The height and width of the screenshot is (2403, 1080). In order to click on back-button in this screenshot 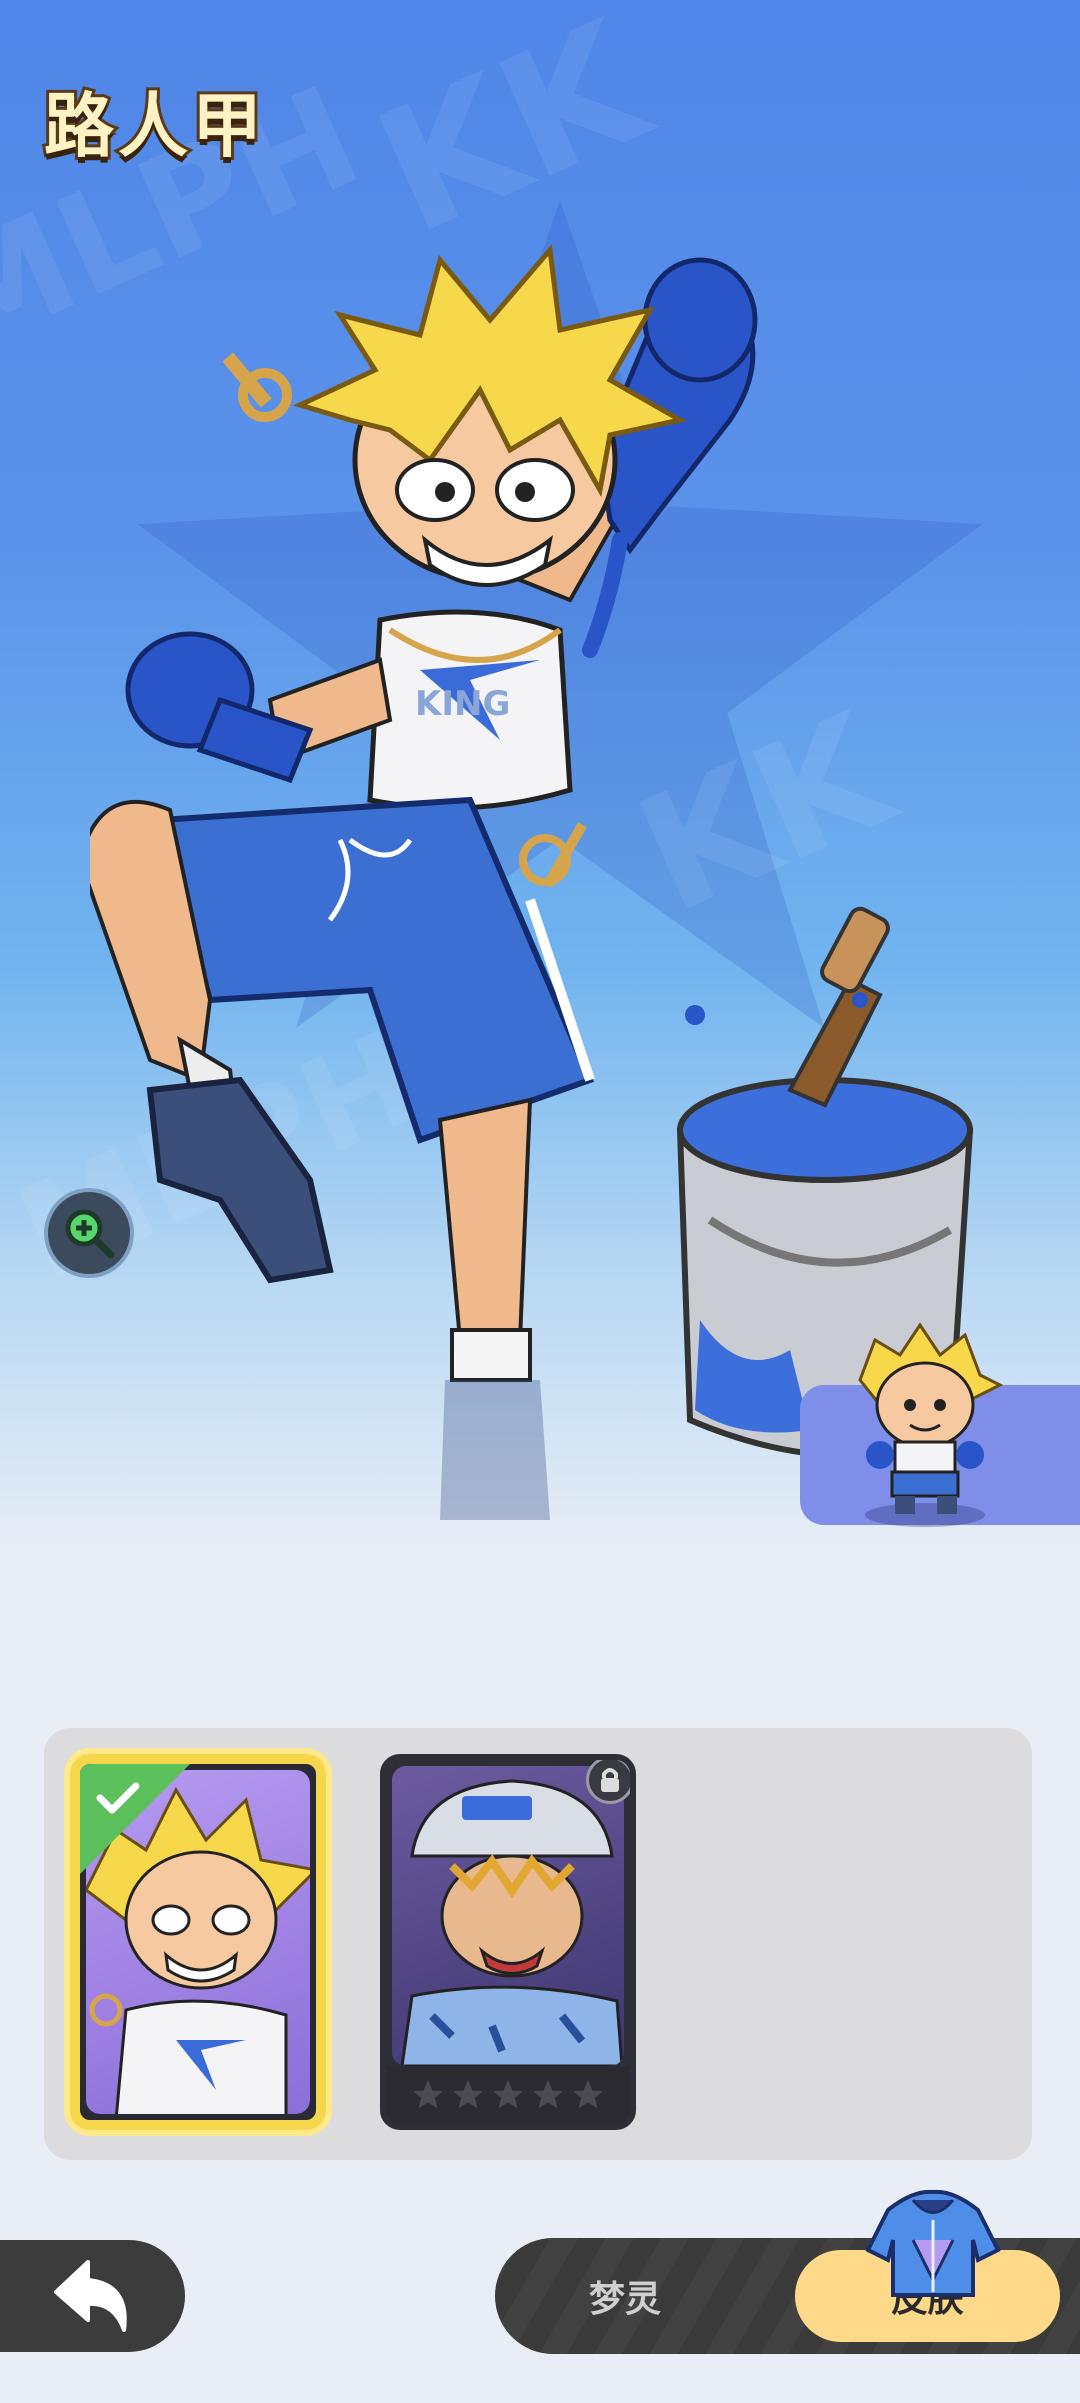, I will do `click(92, 2296)`.